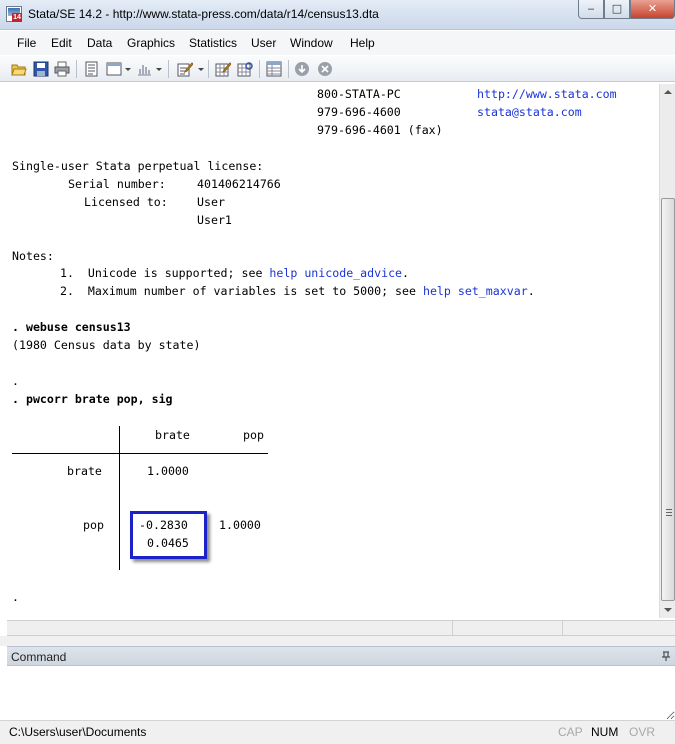  I want to click on set-maxvar-link: set_maxvar, so click(493, 291).